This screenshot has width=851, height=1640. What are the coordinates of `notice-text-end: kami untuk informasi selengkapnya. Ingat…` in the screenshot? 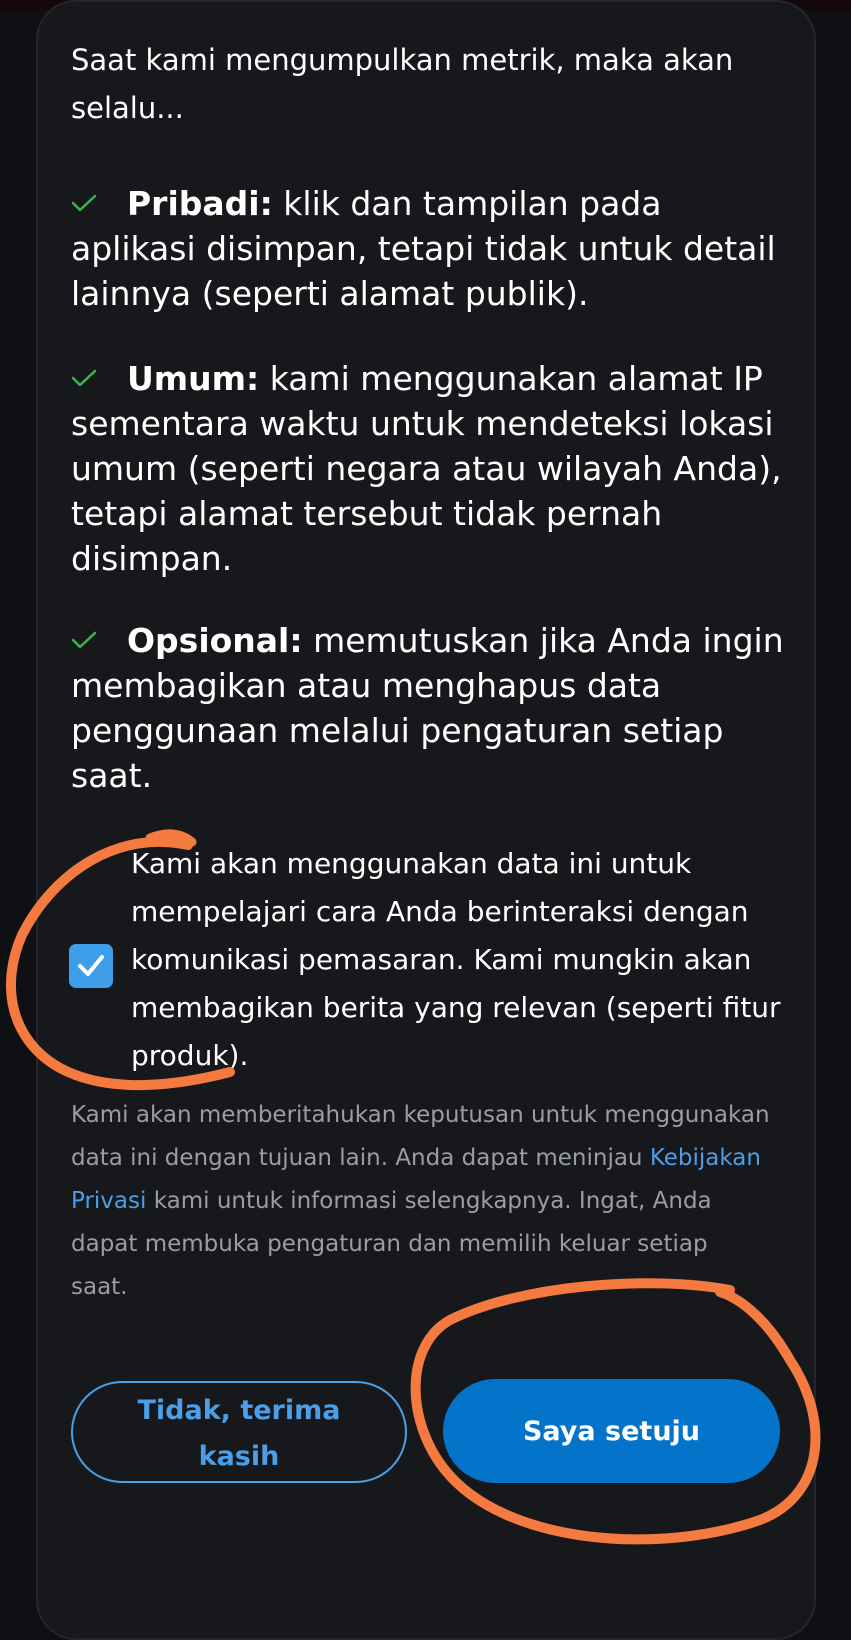 It's located at (391, 1244).